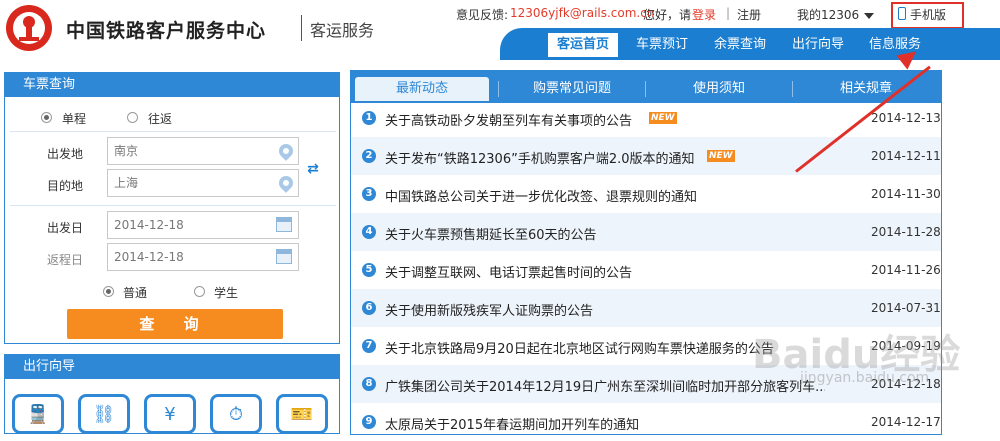 This screenshot has height=441, width=1000. What do you see at coordinates (583, 45) in the screenshot?
I see `nav-home: 客运首页` at bounding box center [583, 45].